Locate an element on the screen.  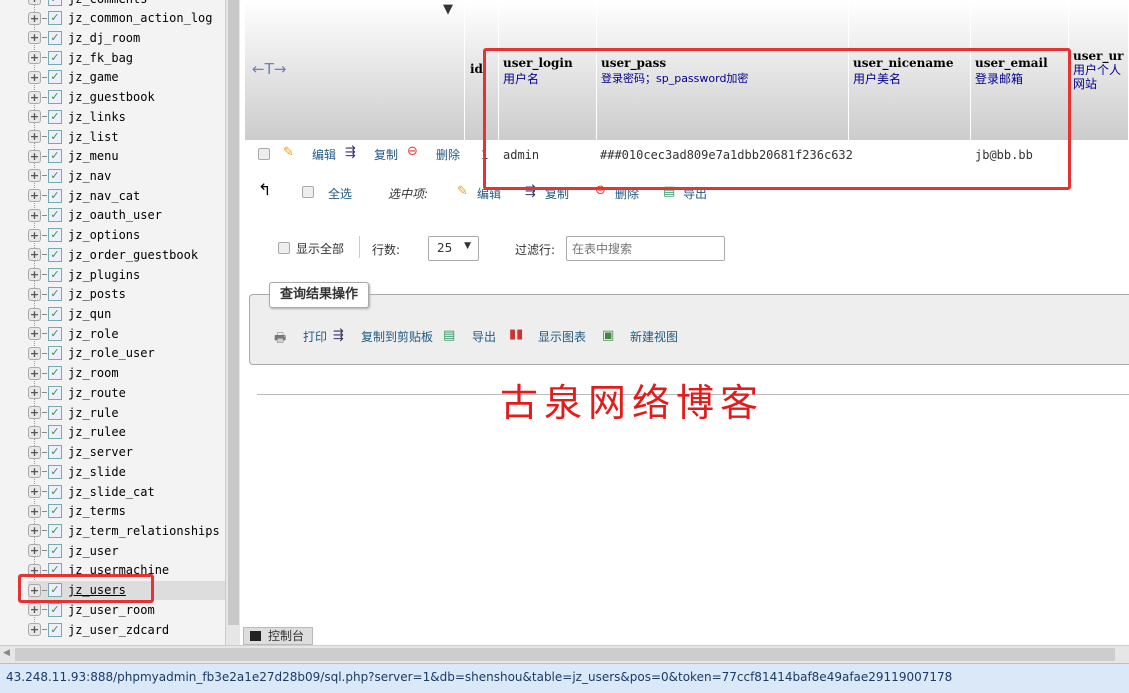
table-name: jz_user_zdcard is located at coordinates (118, 630).